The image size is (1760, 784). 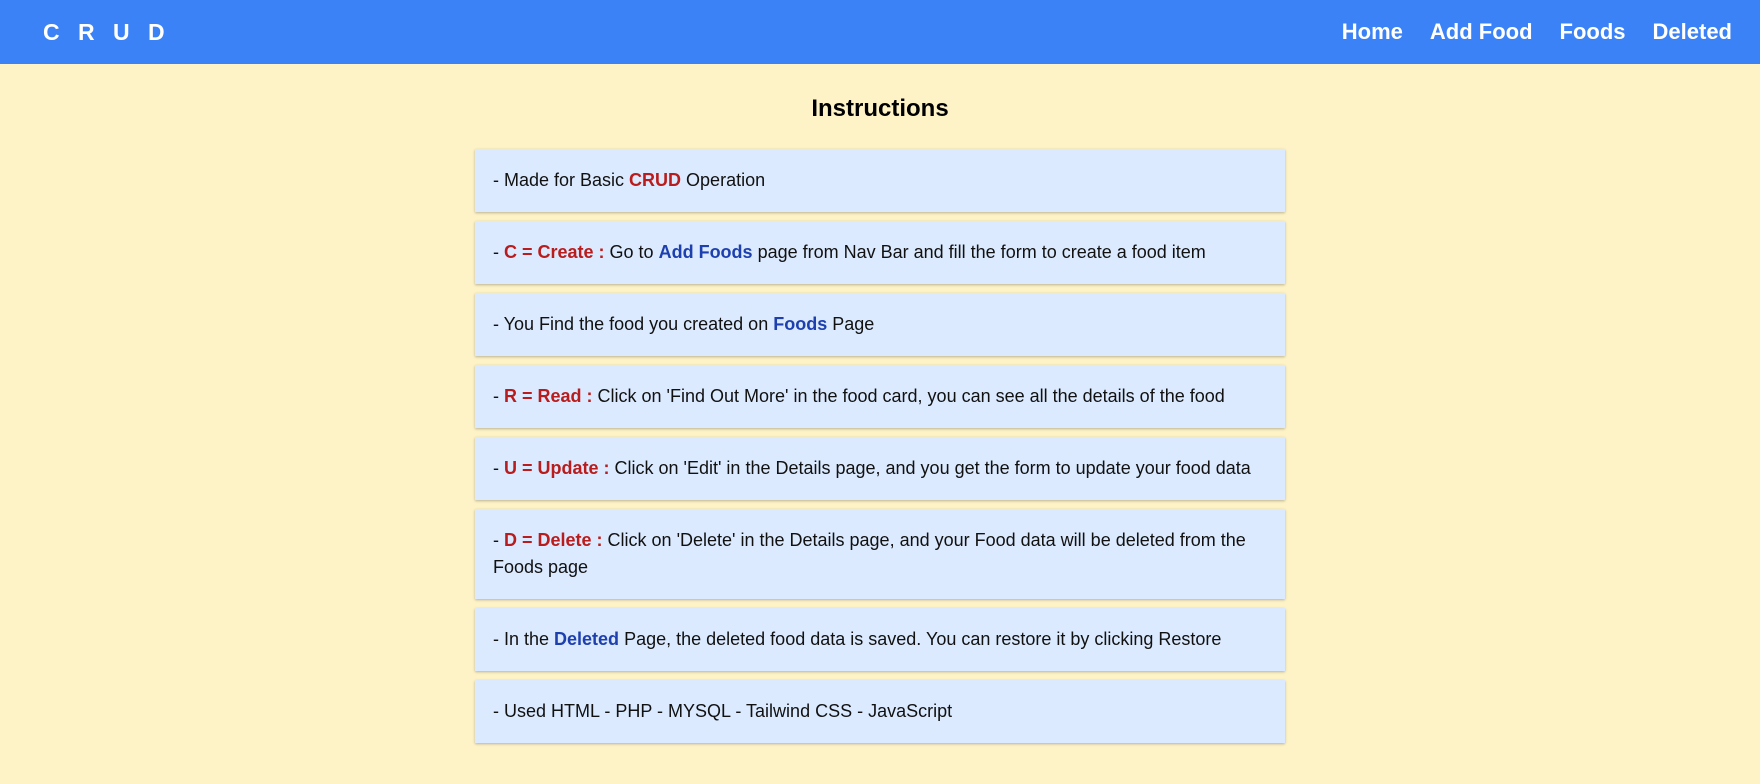 I want to click on nav-link-foods: Foods, so click(x=1593, y=32).